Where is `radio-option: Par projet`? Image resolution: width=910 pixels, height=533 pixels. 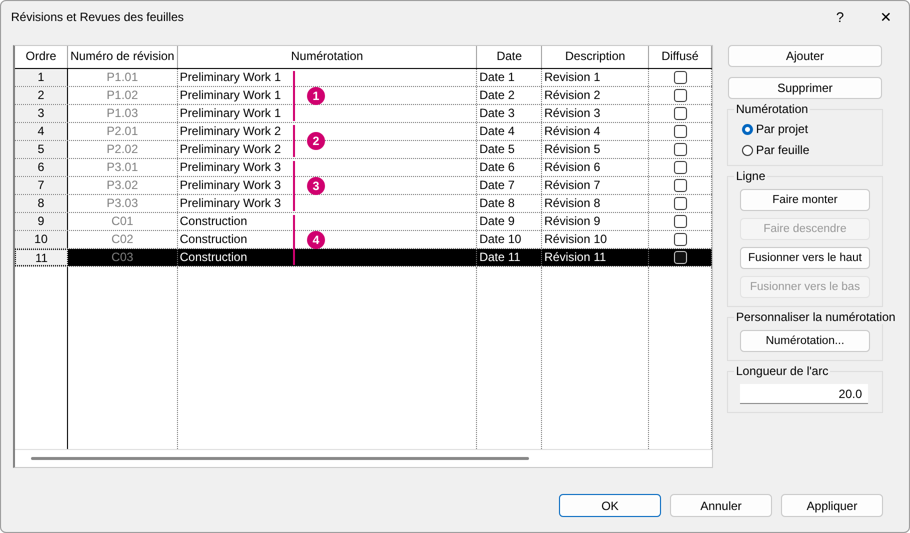
radio-option: Par projet is located at coordinates (805, 129).